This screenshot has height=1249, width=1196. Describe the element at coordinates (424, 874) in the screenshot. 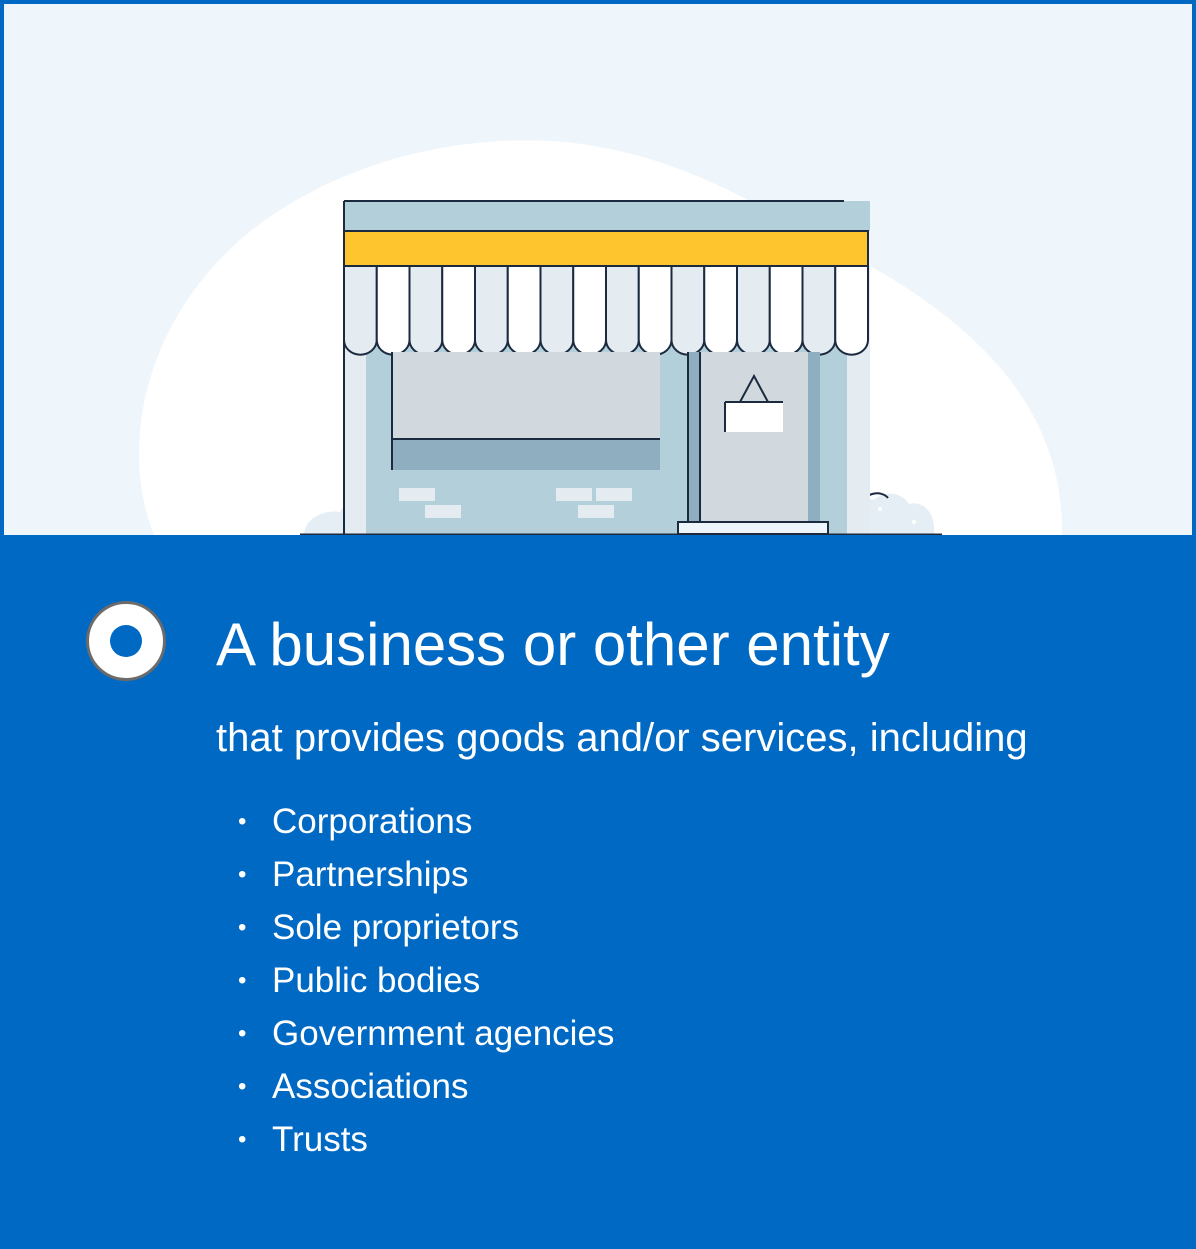

I see `list-item: • Partnerships` at that location.